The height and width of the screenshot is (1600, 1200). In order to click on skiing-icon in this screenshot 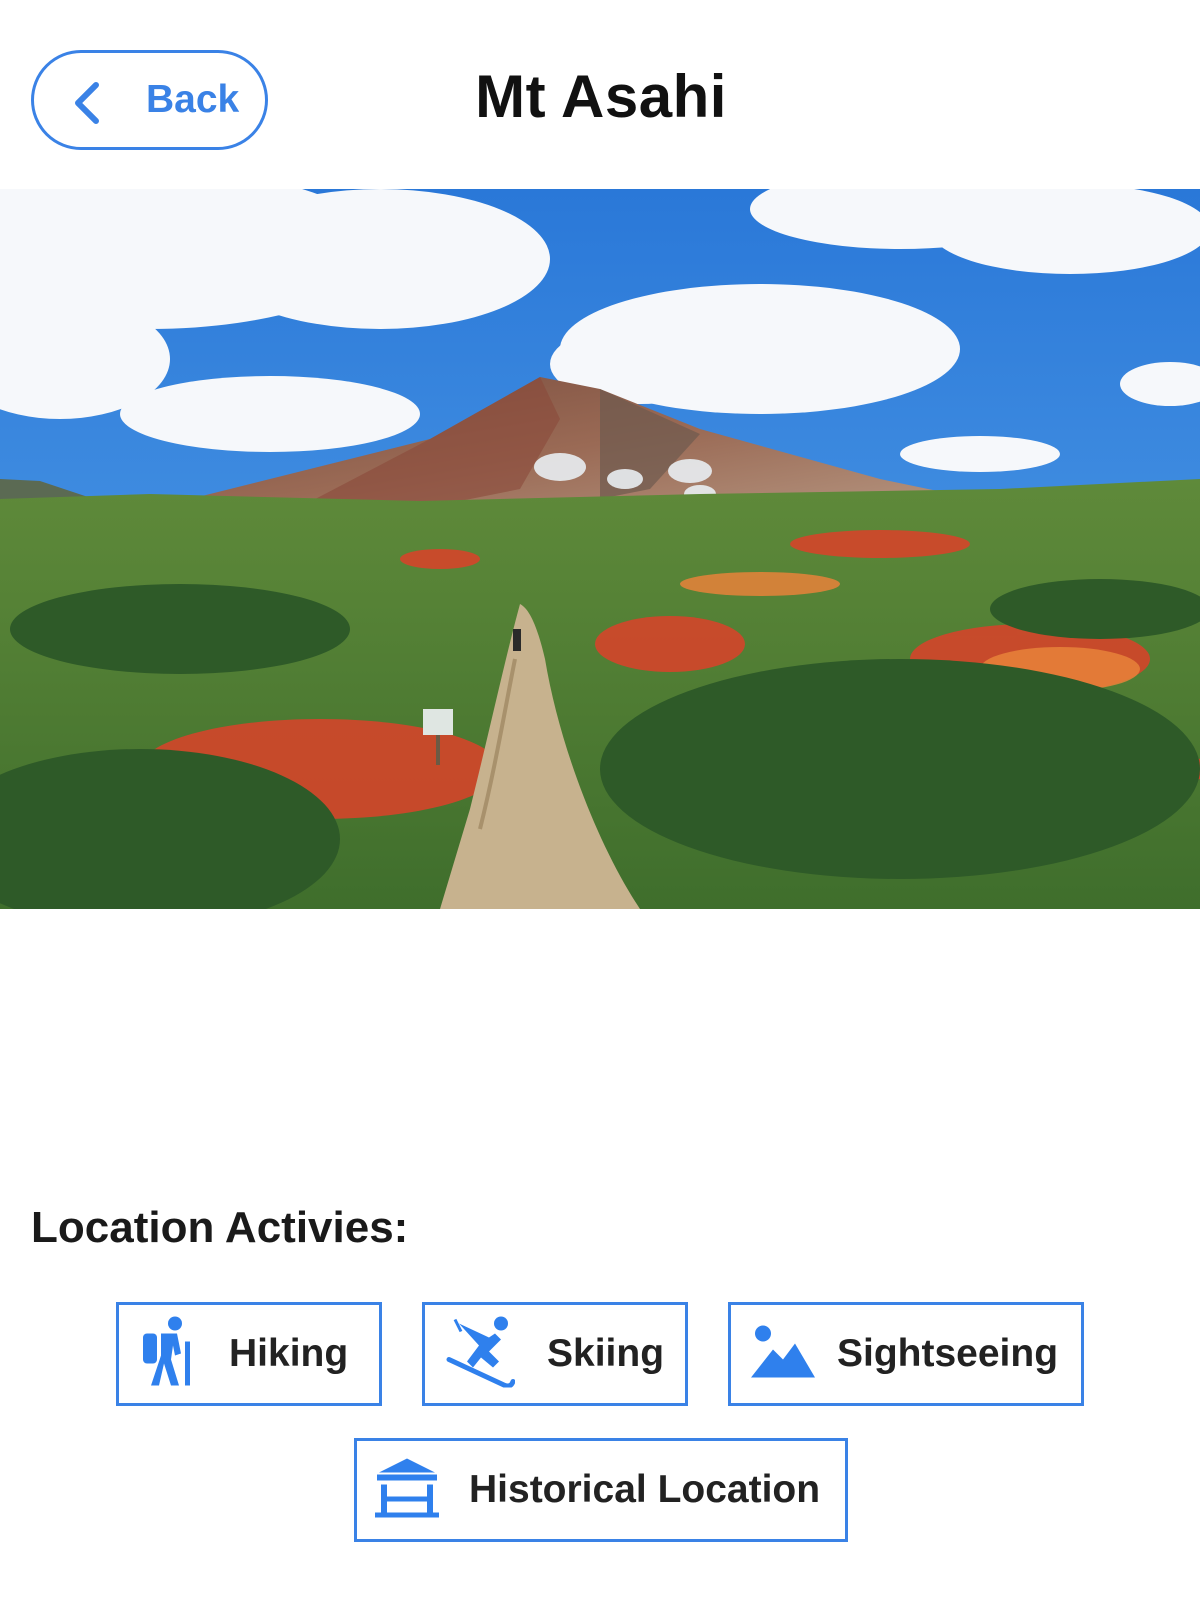, I will do `click(480, 1354)`.